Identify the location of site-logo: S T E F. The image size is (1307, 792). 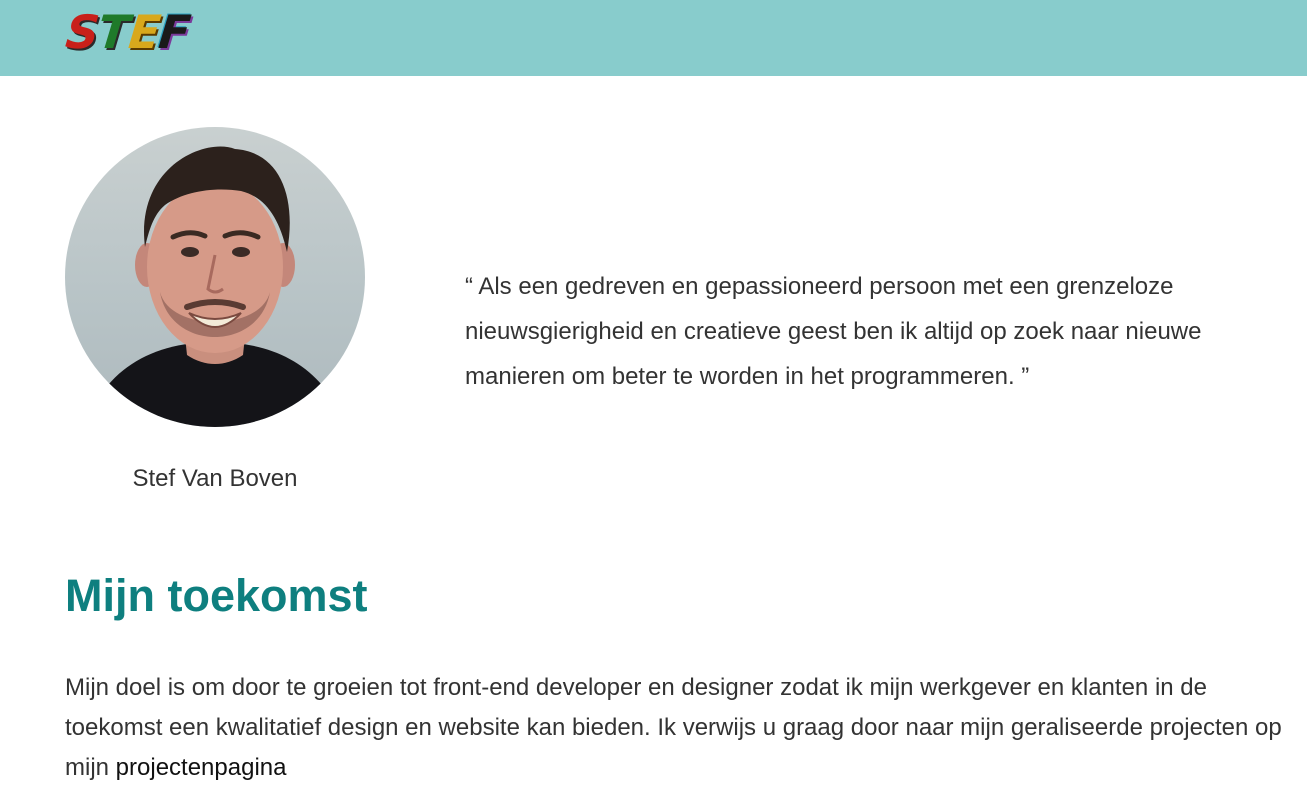
(128, 32).